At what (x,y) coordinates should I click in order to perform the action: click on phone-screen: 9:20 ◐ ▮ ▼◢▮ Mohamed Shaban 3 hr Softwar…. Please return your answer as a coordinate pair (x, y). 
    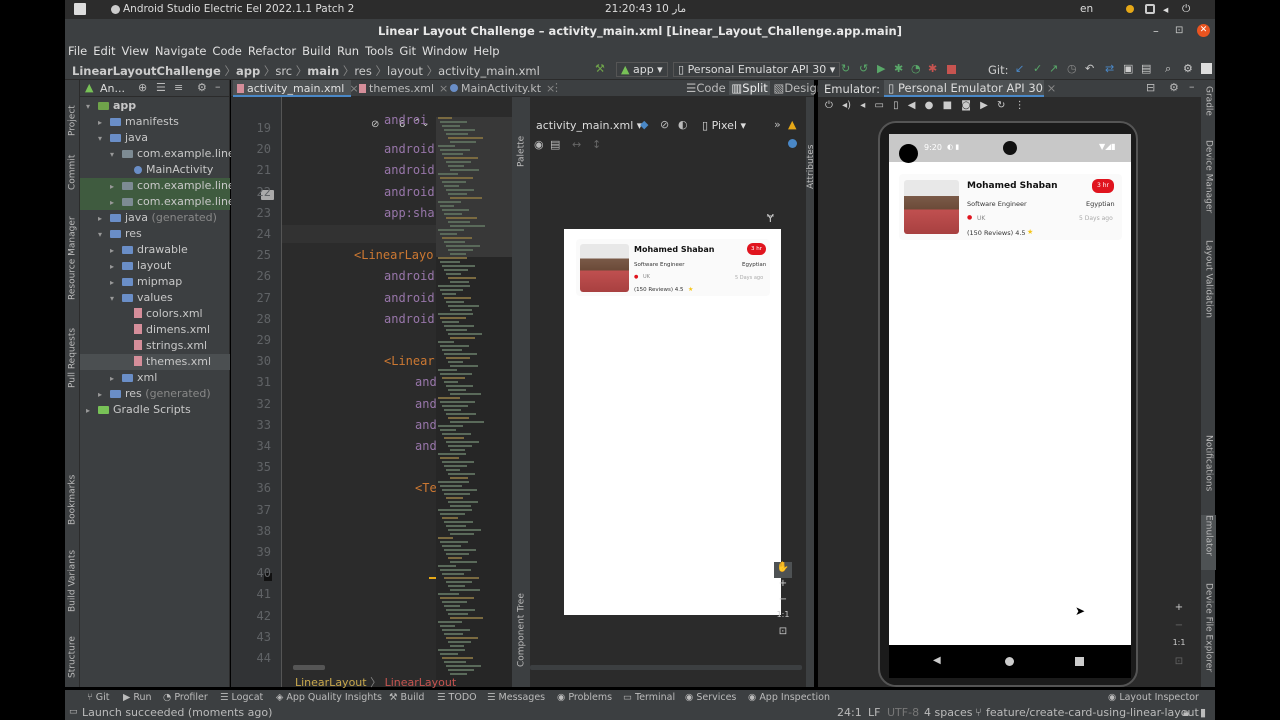
    Looking at the image, I should click on (1010, 389).